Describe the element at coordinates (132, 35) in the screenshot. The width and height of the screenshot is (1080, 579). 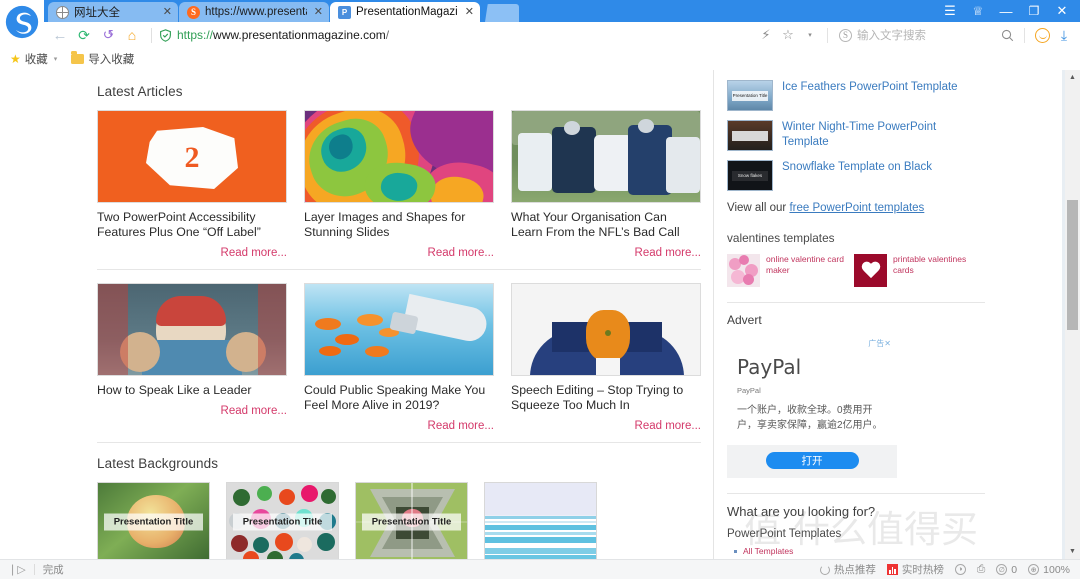
I see `home-button: ⌂` at that location.